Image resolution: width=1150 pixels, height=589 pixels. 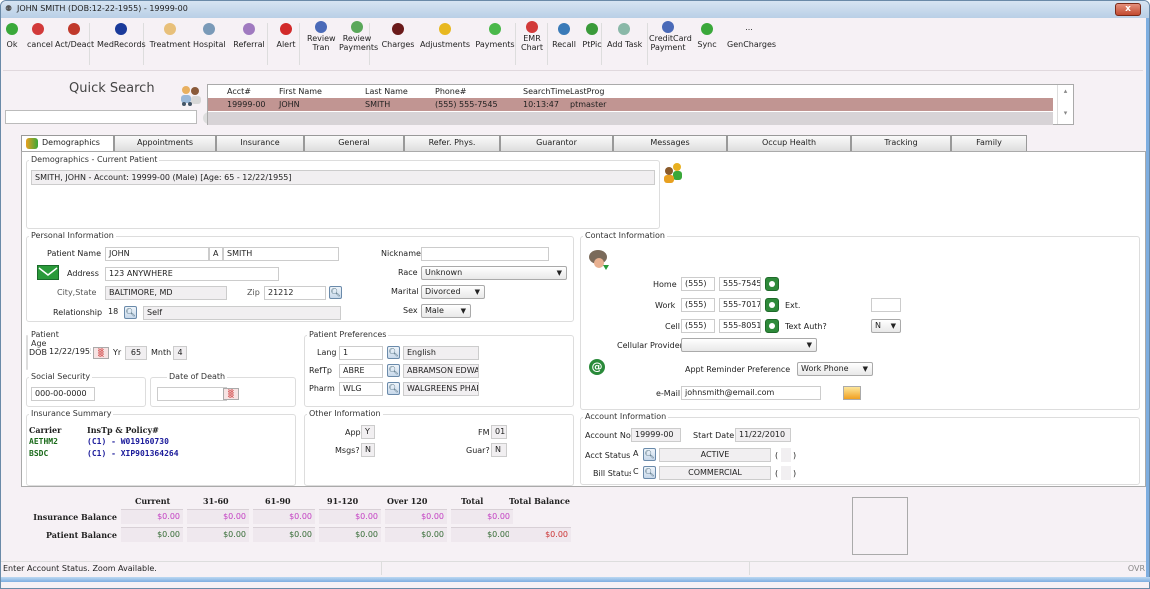 What do you see at coordinates (592, 35) in the screenshot?
I see `ptpic-button: PtPic` at bounding box center [592, 35].